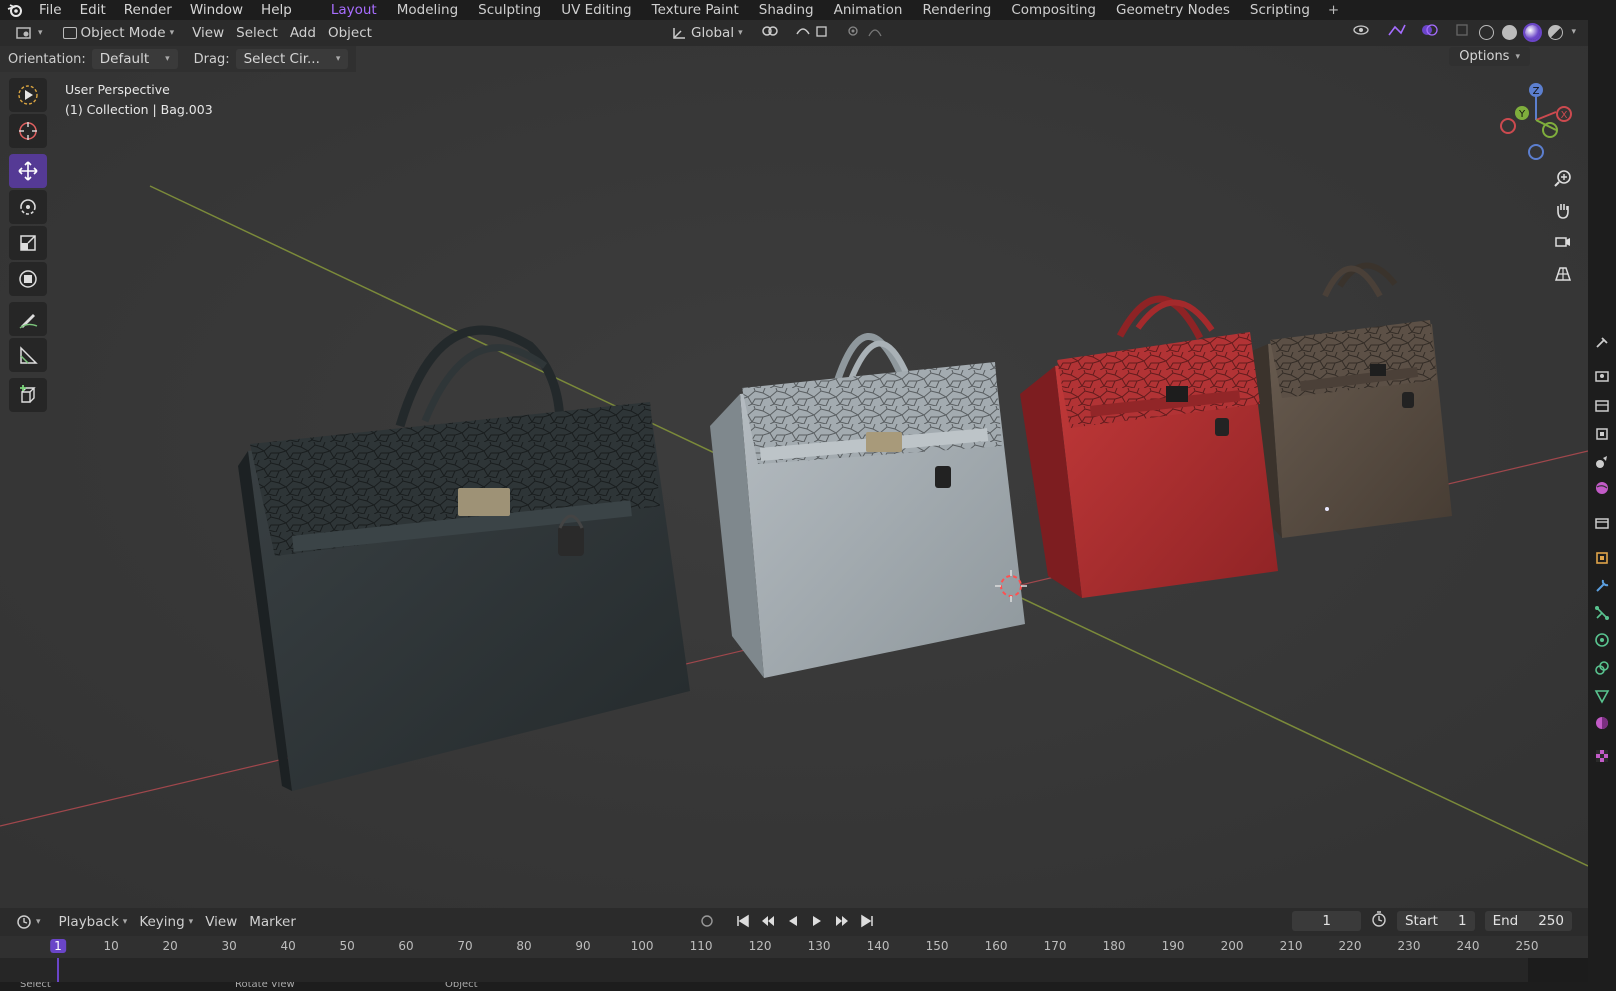 This screenshot has width=1616, height=991. Describe the element at coordinates (869, 33) in the screenshot. I see `proportional-editing-icon` at that location.